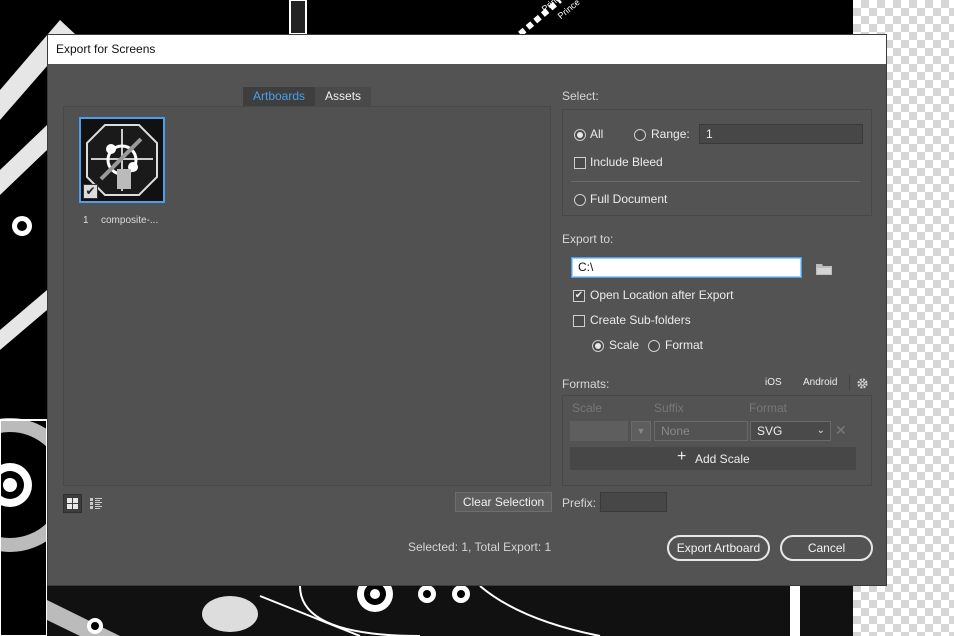 This screenshot has height=636, width=954. What do you see at coordinates (654, 346) in the screenshot?
I see `subfolder-format-radio` at bounding box center [654, 346].